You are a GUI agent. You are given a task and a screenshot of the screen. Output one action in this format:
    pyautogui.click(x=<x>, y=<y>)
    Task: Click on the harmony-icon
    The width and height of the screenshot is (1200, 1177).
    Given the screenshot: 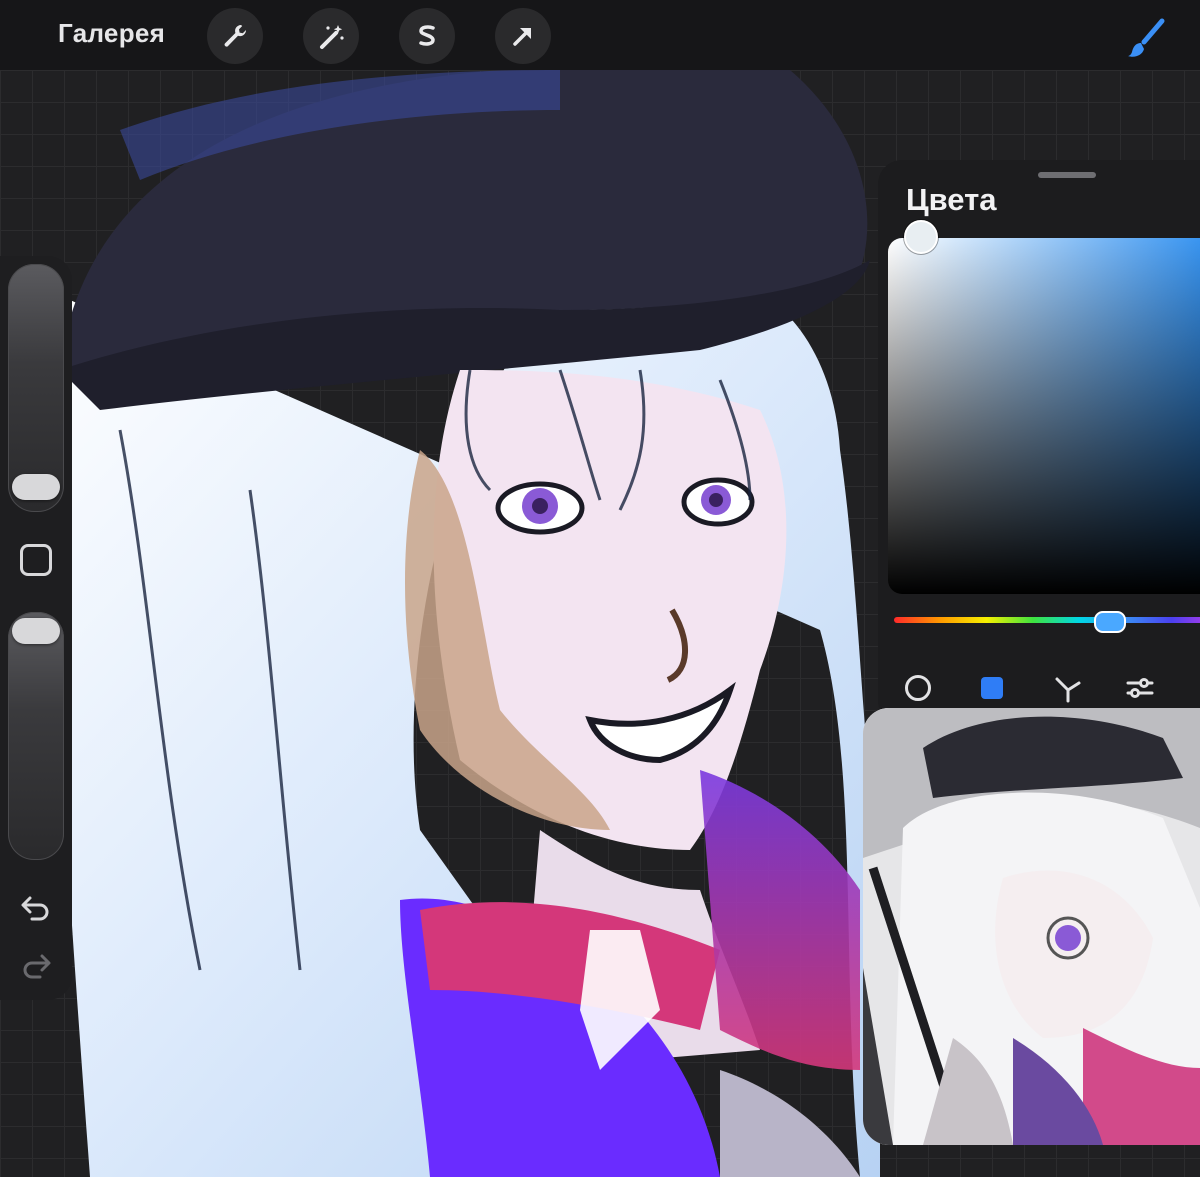 What is the action you would take?
    pyautogui.click(x=1068, y=690)
    